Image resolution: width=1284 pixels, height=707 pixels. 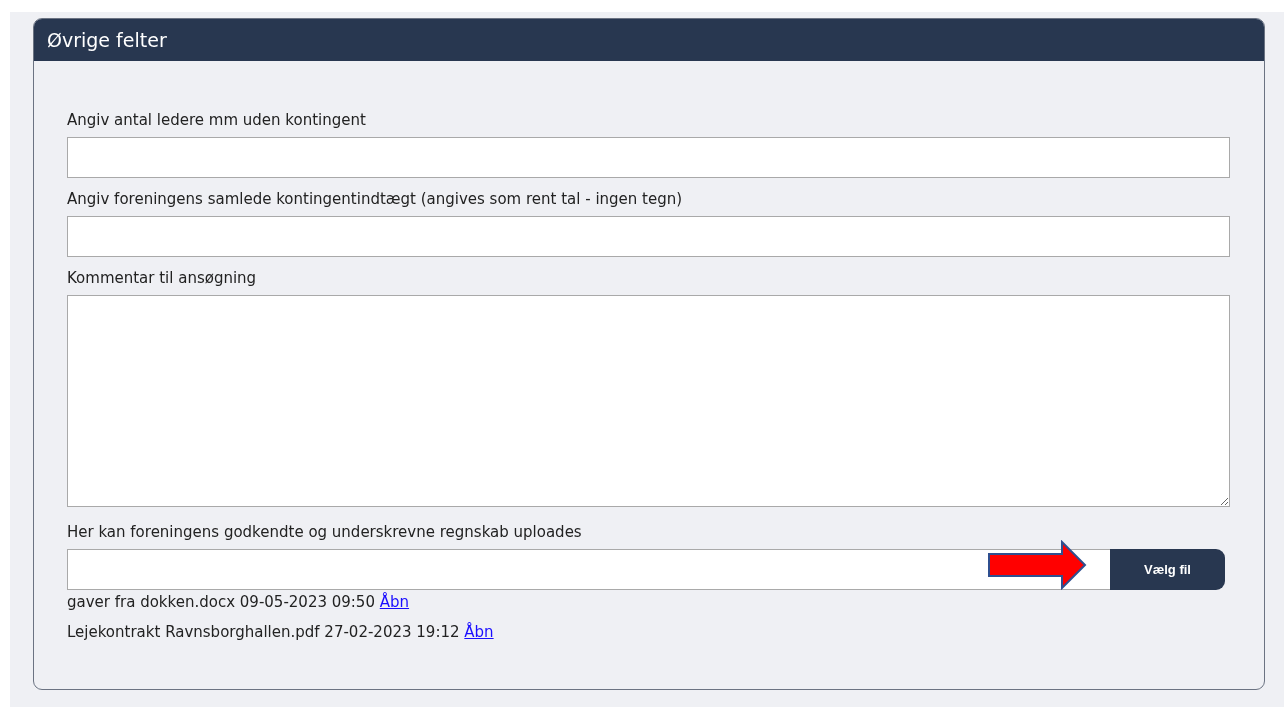 What do you see at coordinates (1037, 565) in the screenshot?
I see `arrow-icon` at bounding box center [1037, 565].